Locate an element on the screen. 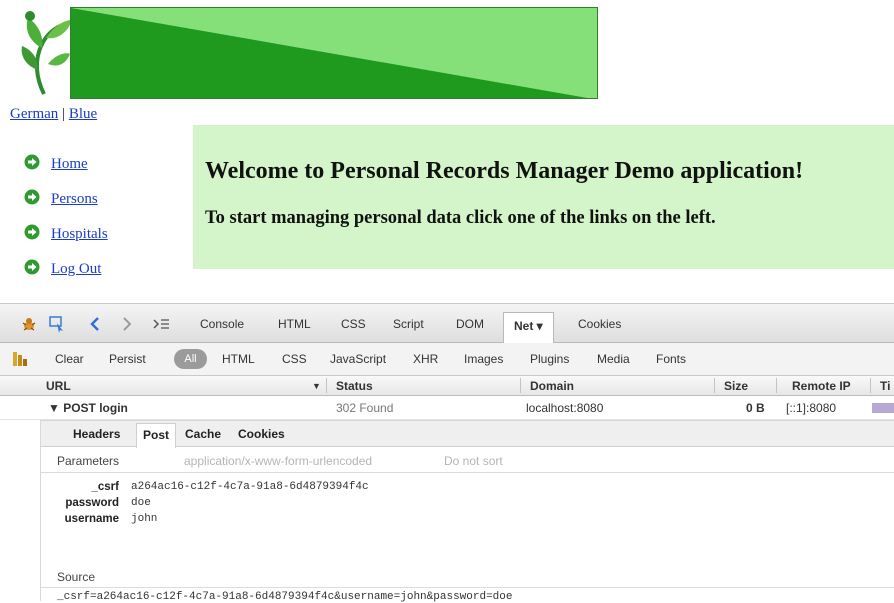 Image resolution: width=894 pixels, height=603 pixels. filter-persist: Persist is located at coordinates (127, 359).